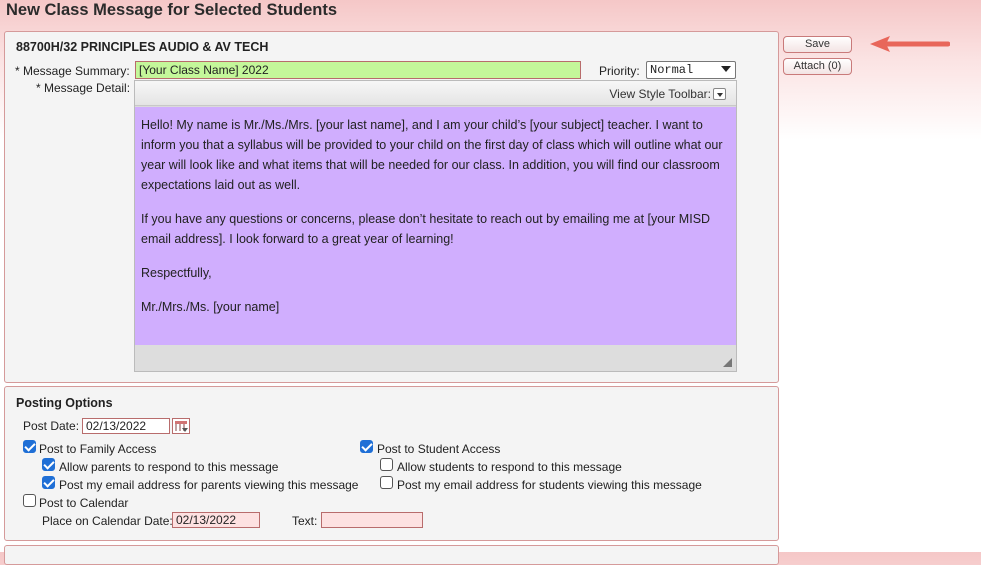 This screenshot has height=565, width=981. What do you see at coordinates (386, 482) in the screenshot?
I see `students-email-checkbox` at bounding box center [386, 482].